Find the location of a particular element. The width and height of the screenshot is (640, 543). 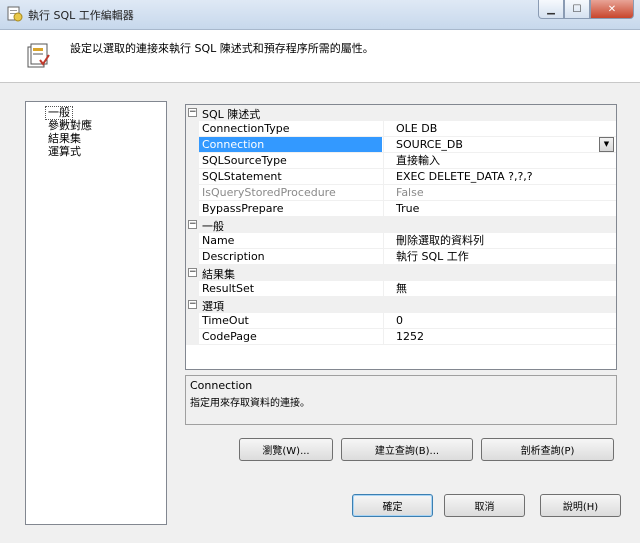

dropdown-arrow-icon: ▼ is located at coordinates (606, 144).